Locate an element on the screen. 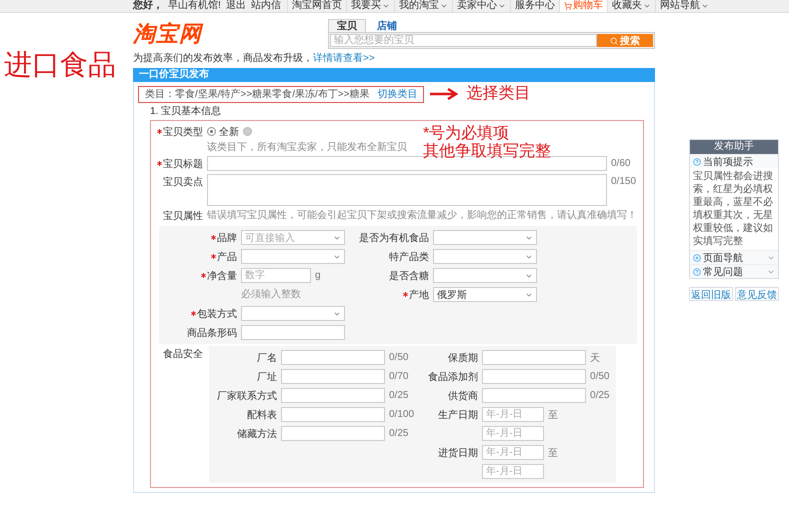 Image resolution: width=789 pixels, height=509 pixels. top-link: 站内信 is located at coordinates (265, 6).